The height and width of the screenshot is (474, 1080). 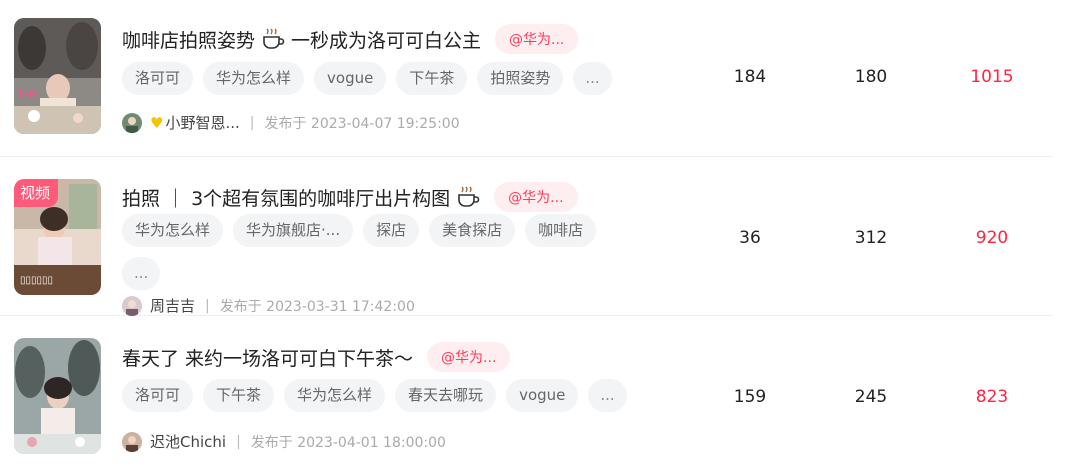 What do you see at coordinates (386, 40) in the screenshot?
I see `post-title-tail: 一秒成为洛可可白公主` at bounding box center [386, 40].